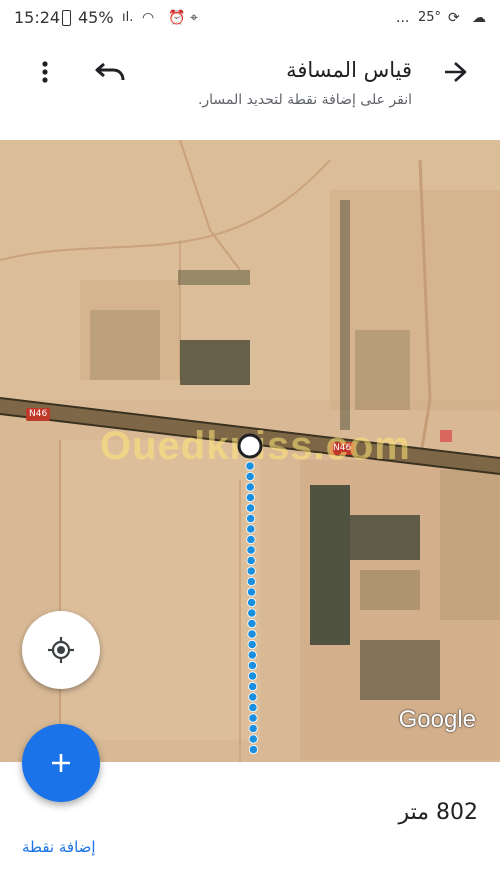 The width and height of the screenshot is (500, 889). What do you see at coordinates (194, 18) in the screenshot?
I see `location-icon: ⌖` at bounding box center [194, 18].